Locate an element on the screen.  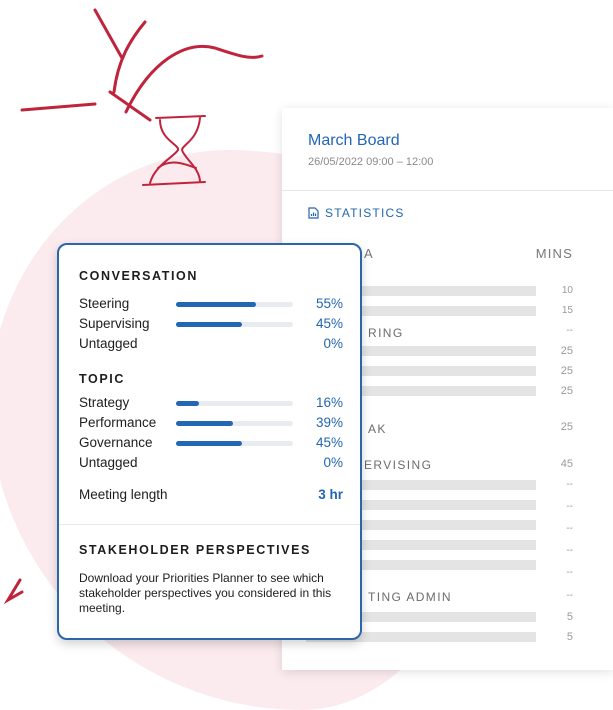
topic-row: Strategy 16% is located at coordinates (211, 404).